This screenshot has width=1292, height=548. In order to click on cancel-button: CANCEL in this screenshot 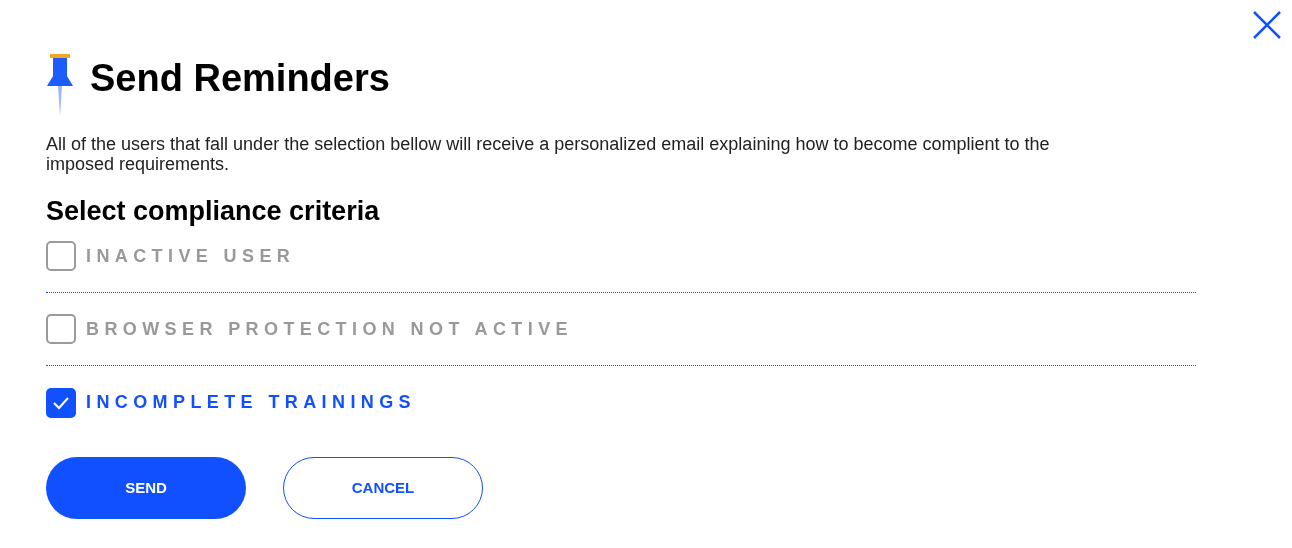, I will do `click(383, 488)`.